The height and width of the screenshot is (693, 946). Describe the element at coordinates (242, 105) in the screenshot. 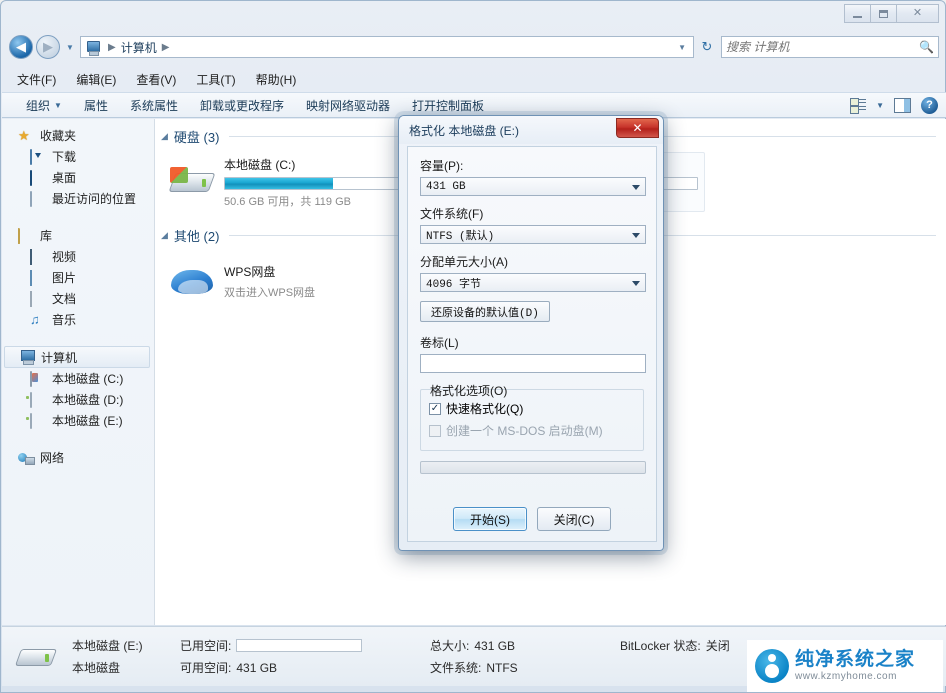

I see `cmd-uninstall-change-program: 卸载或更改程序` at that location.